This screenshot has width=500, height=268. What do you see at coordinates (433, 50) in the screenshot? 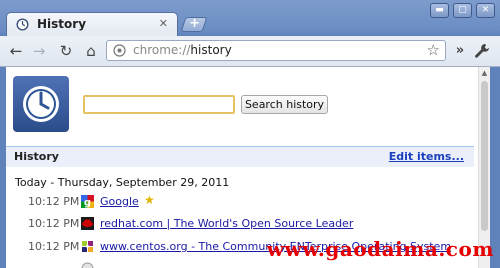
I see `bookmark-star-icon: ☆` at bounding box center [433, 50].